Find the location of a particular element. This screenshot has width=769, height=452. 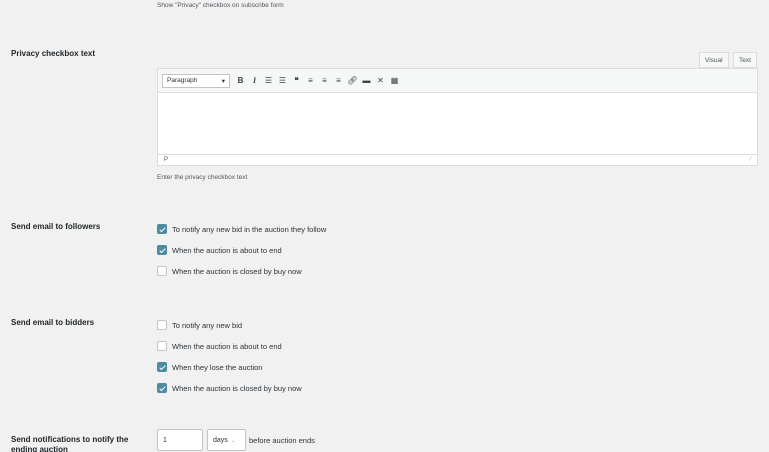

privacy-text-description: Enter the privacy checkbox text is located at coordinates (202, 177).